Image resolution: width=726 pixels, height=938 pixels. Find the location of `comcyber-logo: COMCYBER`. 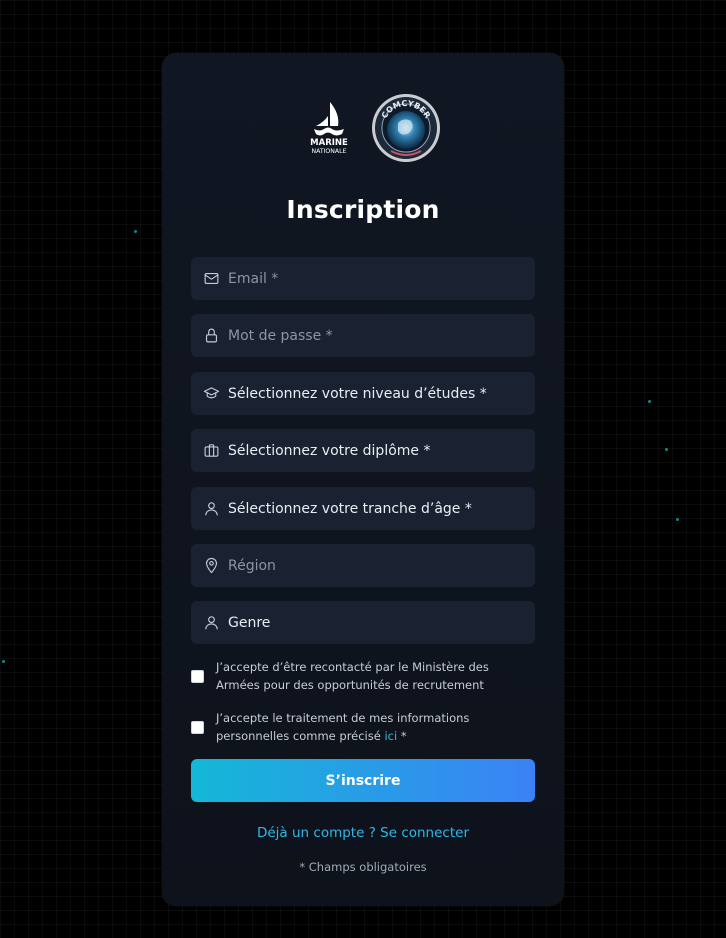

comcyber-logo: COMCYBER is located at coordinates (406, 128).